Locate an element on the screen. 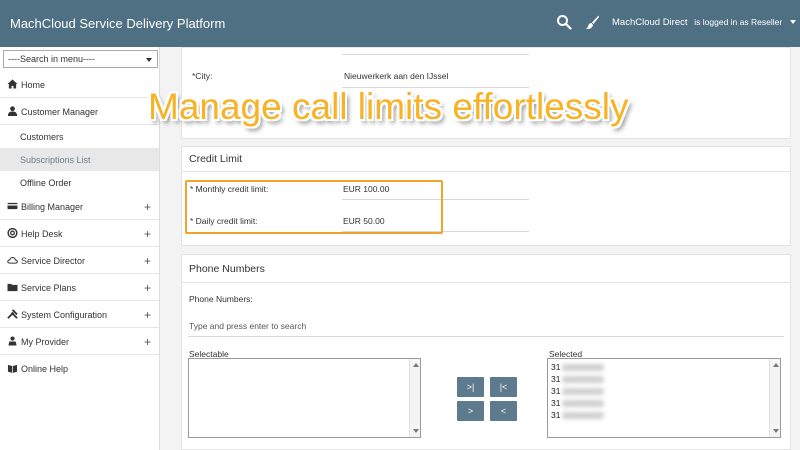  sidebar-item-system-configuration: System Configuration + is located at coordinates (79, 314).